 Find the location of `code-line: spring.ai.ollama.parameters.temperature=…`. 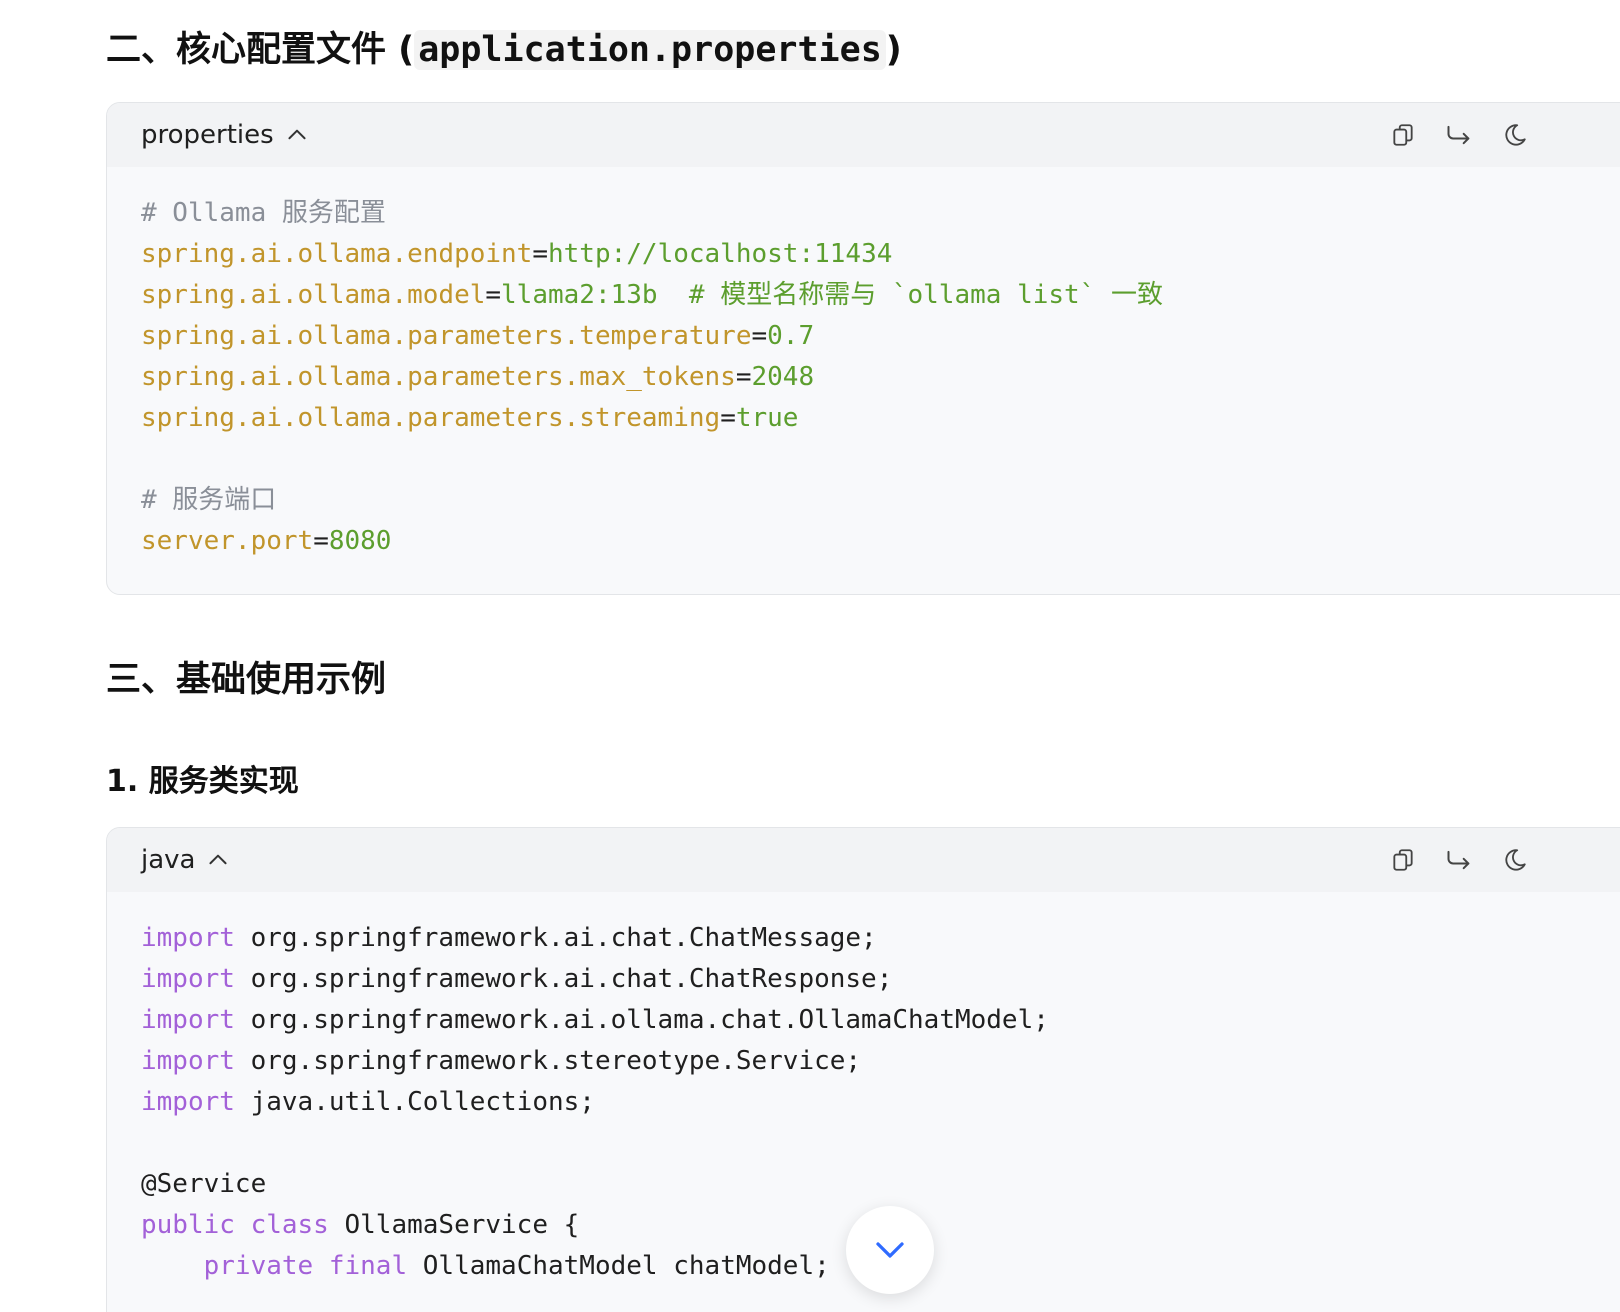

code-line: spring.ai.ollama.parameters.temperature=… is located at coordinates (877, 336).